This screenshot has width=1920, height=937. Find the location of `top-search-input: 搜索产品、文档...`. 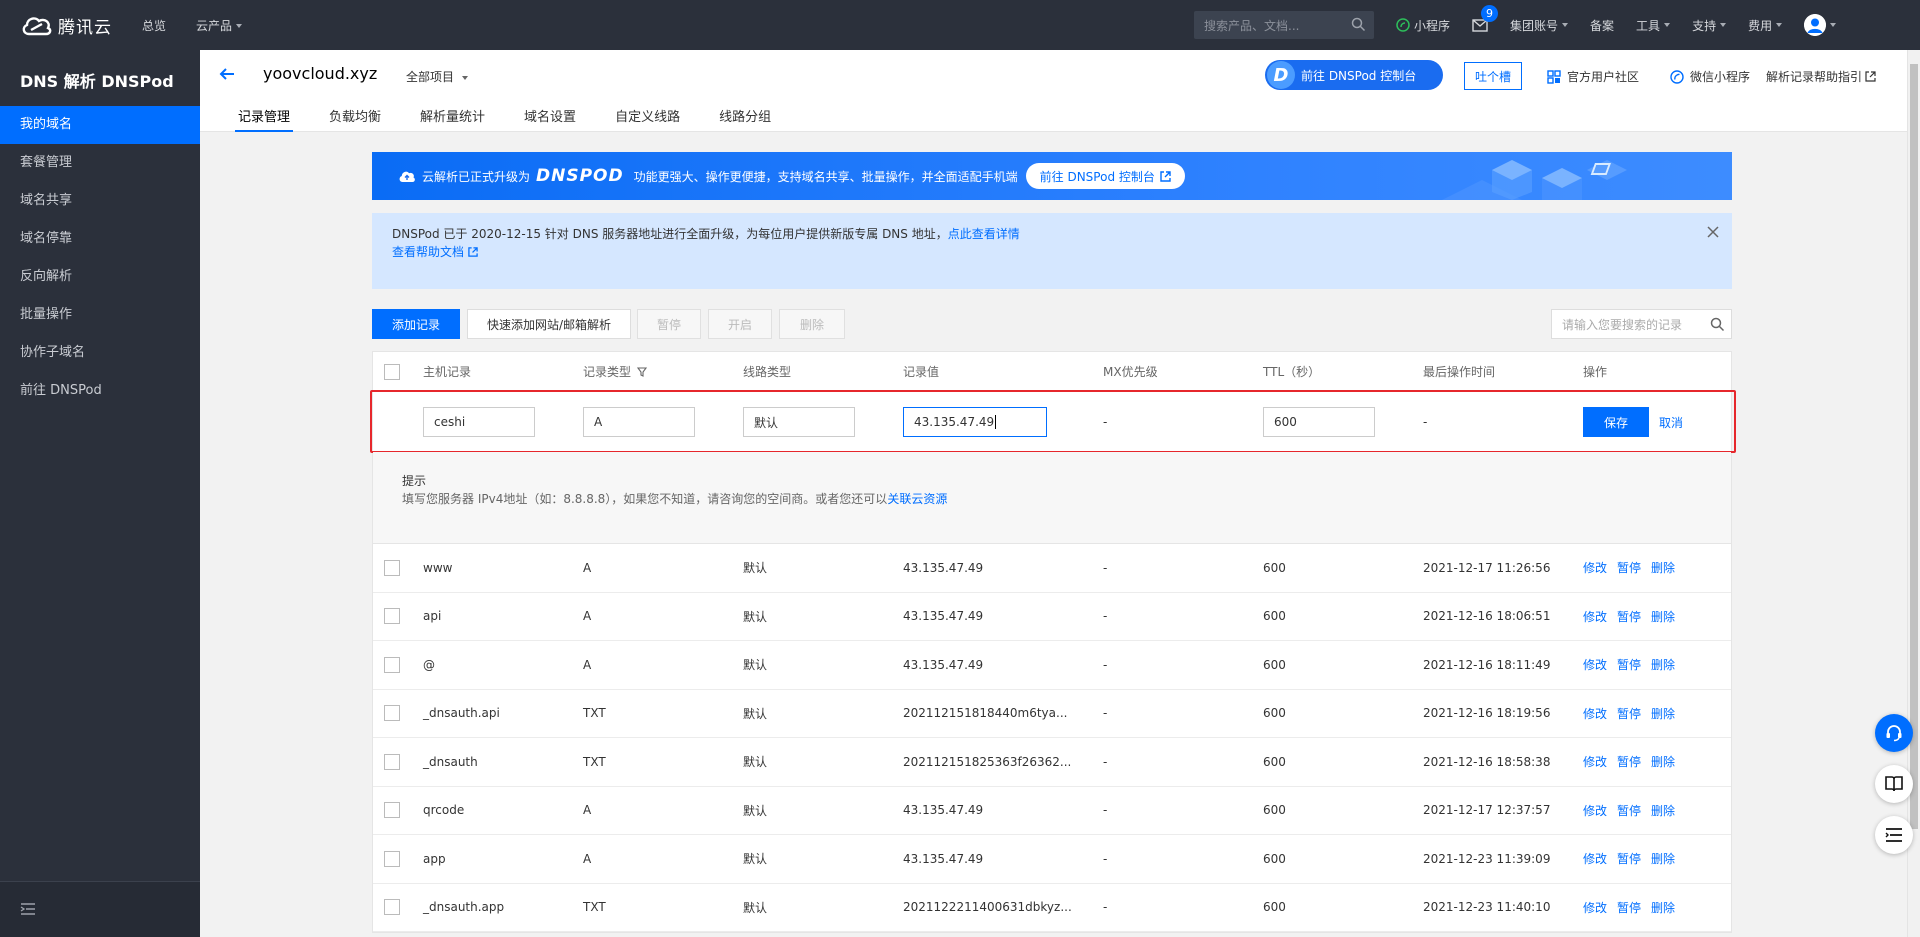

top-search-input: 搜索产品、文档... is located at coordinates (1284, 25).